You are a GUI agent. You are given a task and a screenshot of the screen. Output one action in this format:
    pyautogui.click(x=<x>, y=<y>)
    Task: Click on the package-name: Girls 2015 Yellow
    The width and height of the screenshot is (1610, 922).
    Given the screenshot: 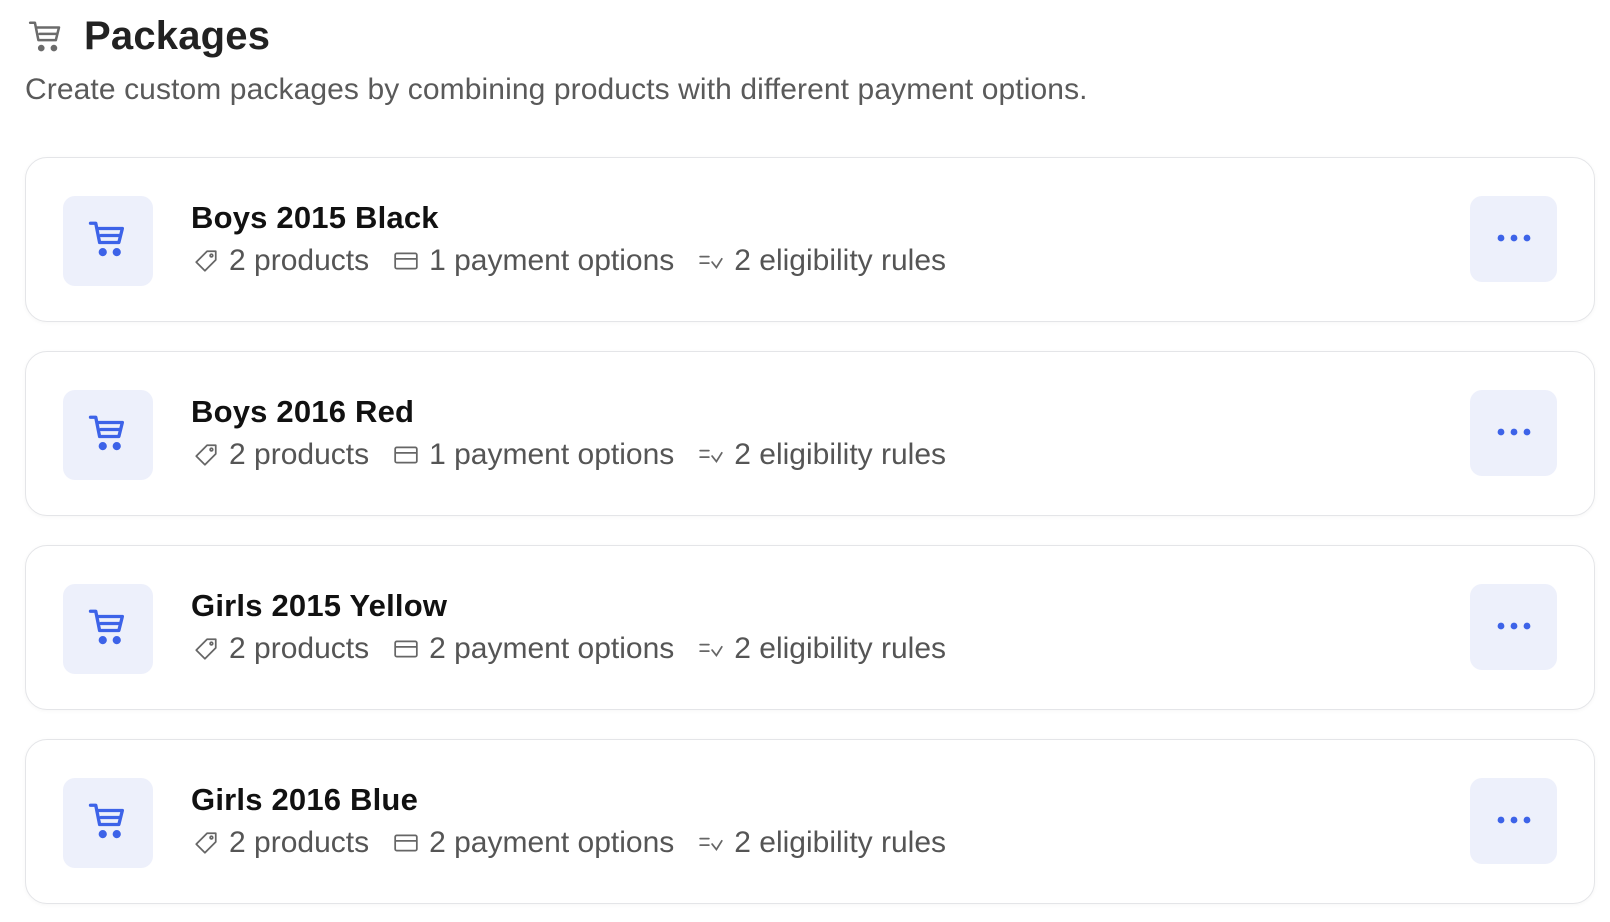 What is the action you would take?
    pyautogui.click(x=319, y=605)
    